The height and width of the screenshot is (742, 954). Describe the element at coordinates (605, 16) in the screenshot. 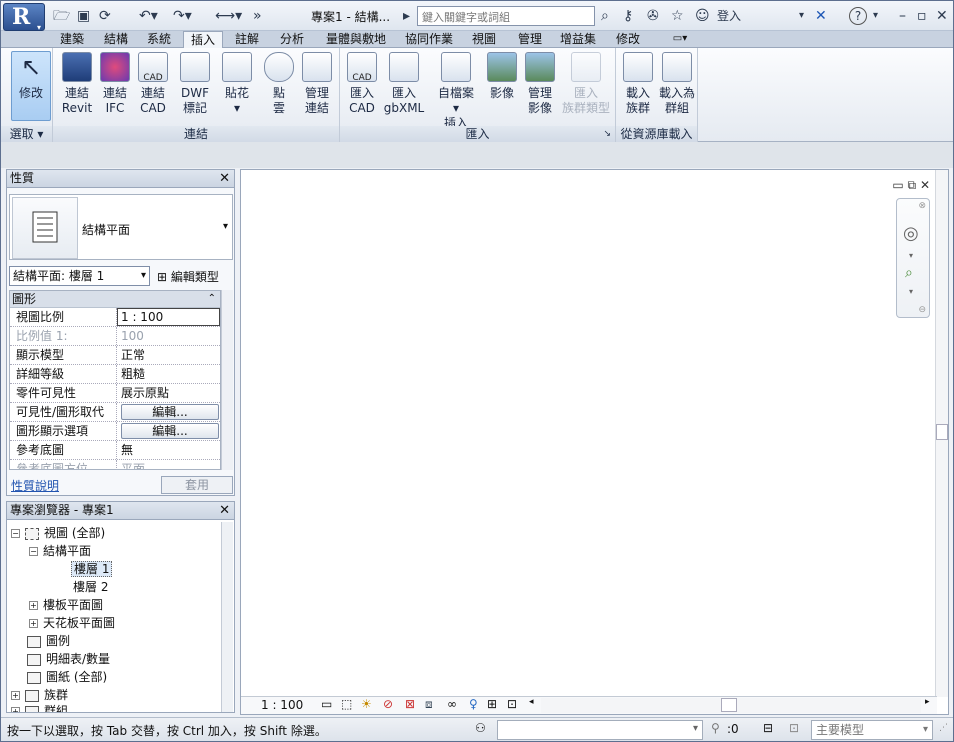

I see `binoculars-icon: ⌕` at that location.